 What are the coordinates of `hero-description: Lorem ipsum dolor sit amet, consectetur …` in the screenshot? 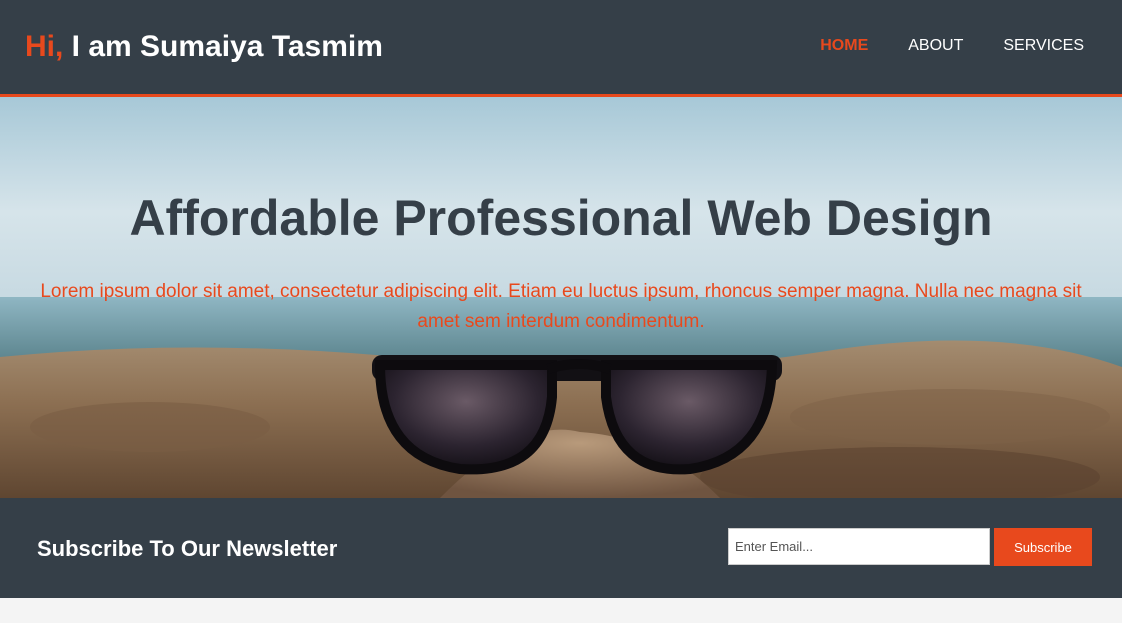 It's located at (561, 306).